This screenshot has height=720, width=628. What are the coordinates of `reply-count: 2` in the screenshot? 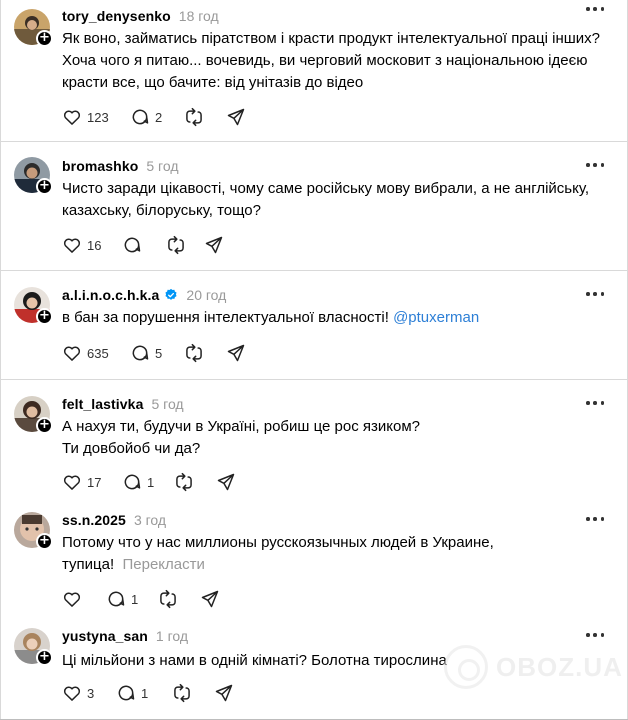 It's located at (159, 117).